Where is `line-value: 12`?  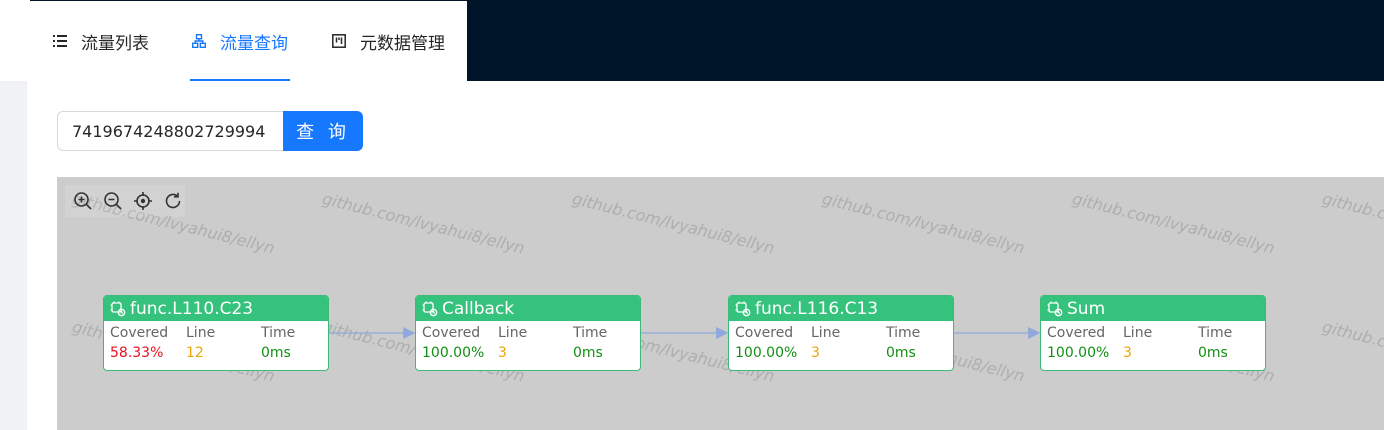 line-value: 12 is located at coordinates (195, 353).